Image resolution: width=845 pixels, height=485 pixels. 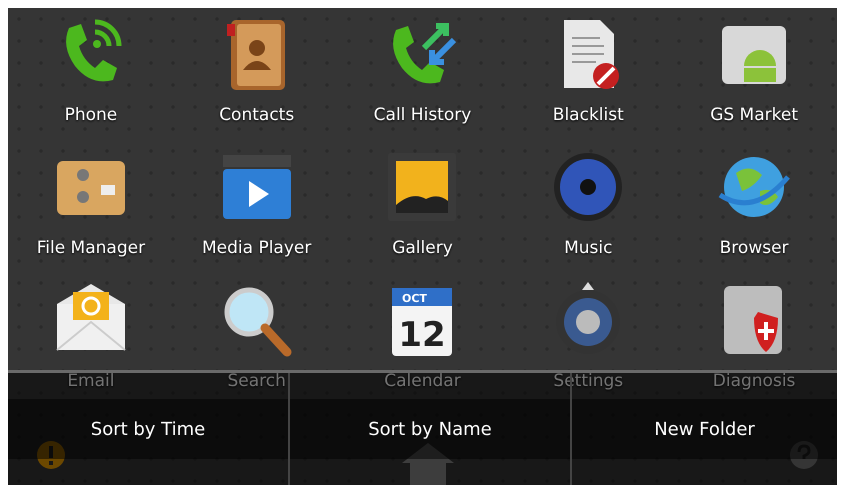 What do you see at coordinates (256, 381) in the screenshot?
I see `app-label: Search` at bounding box center [256, 381].